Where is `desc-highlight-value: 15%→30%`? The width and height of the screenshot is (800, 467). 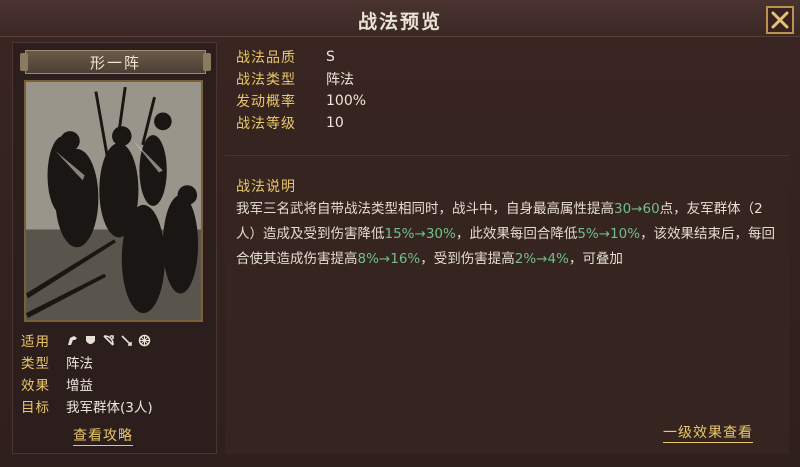
desc-highlight-value: 15%→30% is located at coordinates (420, 234).